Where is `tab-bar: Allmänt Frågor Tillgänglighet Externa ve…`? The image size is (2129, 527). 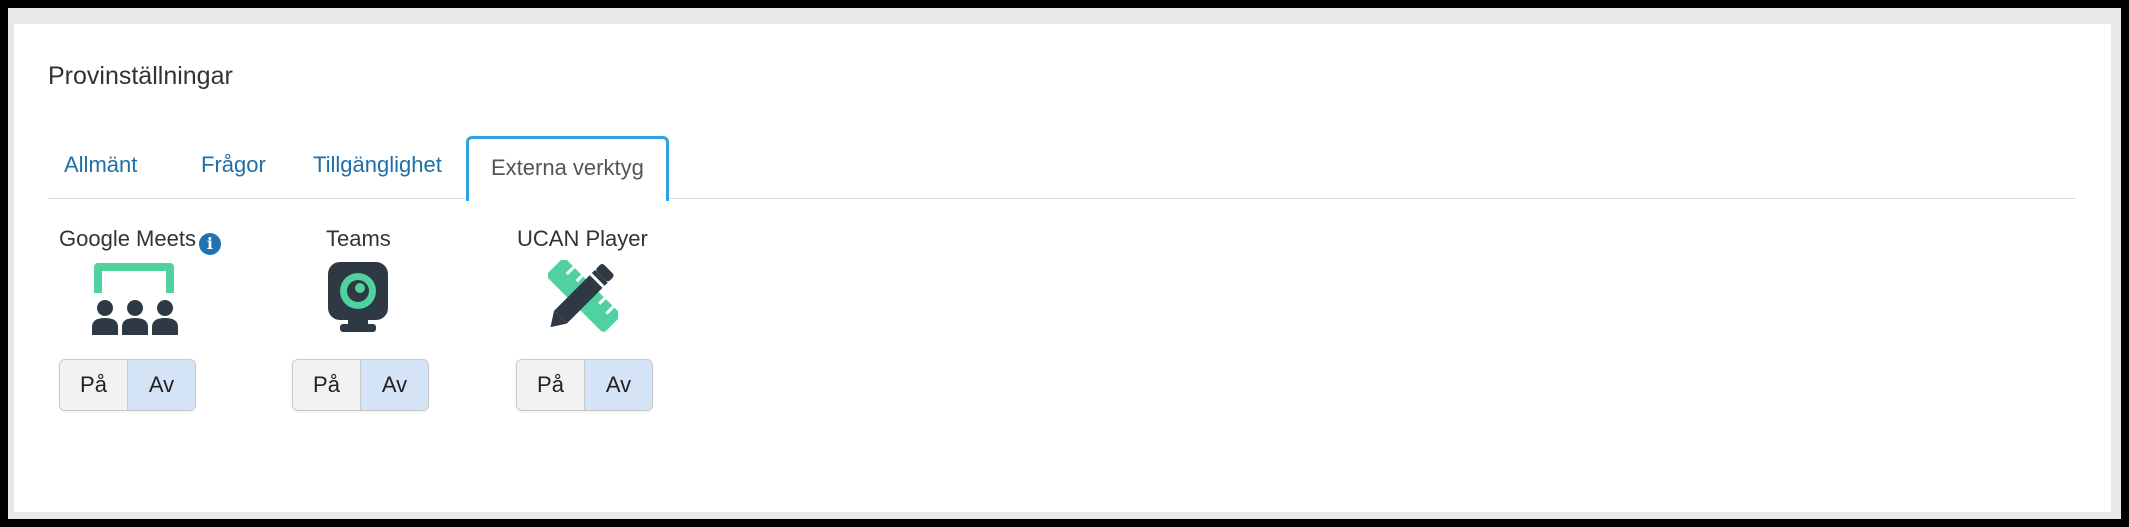 tab-bar: Allmänt Frågor Tillgänglighet Externa ve… is located at coordinates (1062, 167).